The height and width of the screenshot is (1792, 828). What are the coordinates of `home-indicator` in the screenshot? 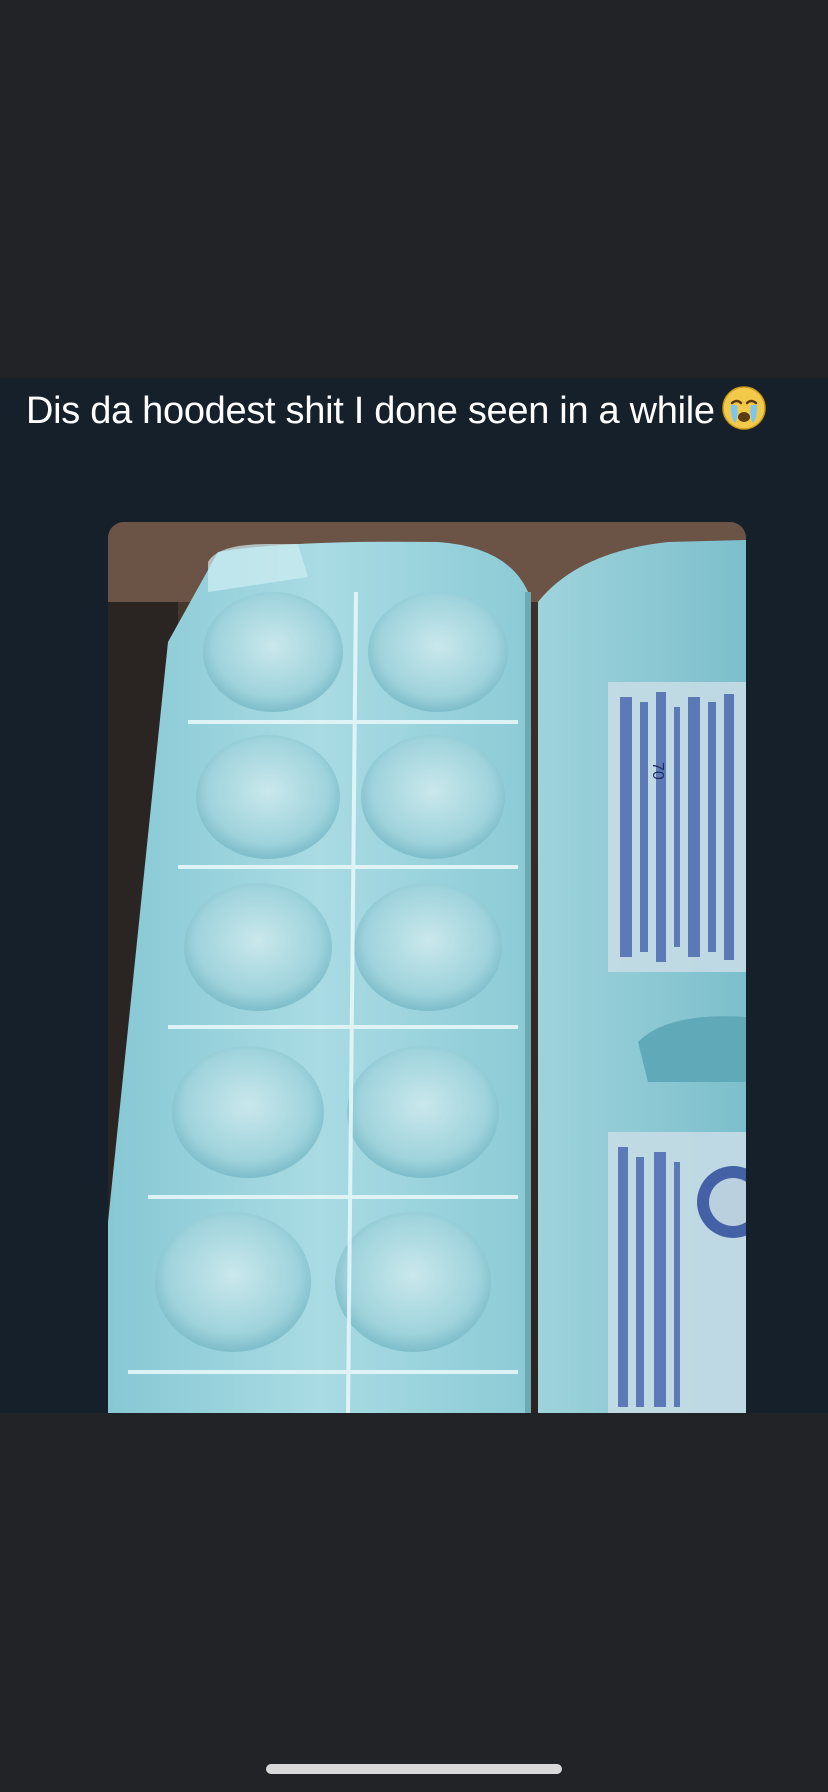 It's located at (414, 1769).